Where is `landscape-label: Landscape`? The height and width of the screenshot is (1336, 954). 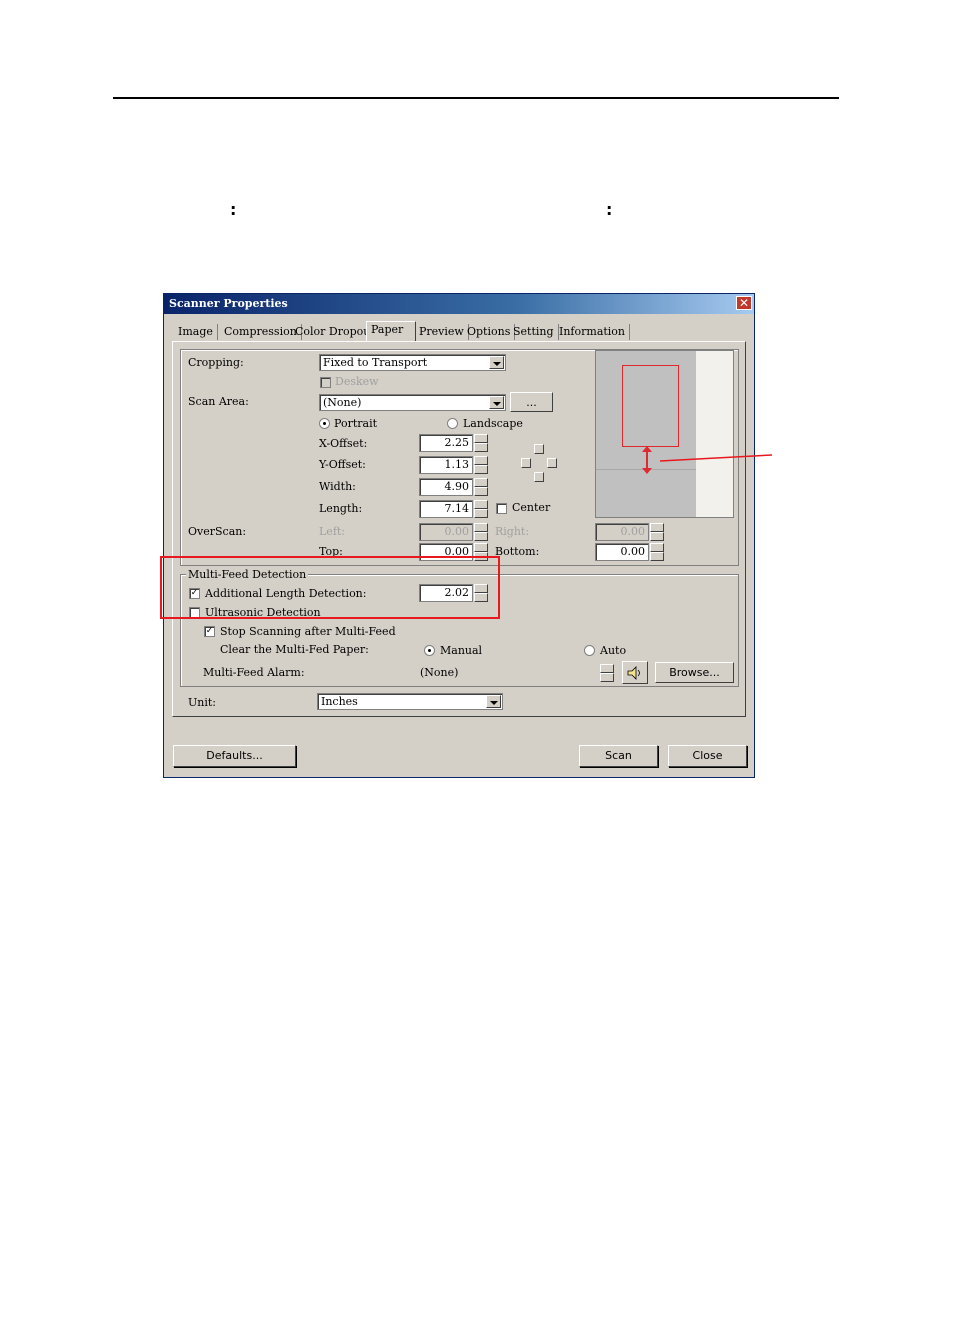
landscape-label: Landscape is located at coordinates (493, 423).